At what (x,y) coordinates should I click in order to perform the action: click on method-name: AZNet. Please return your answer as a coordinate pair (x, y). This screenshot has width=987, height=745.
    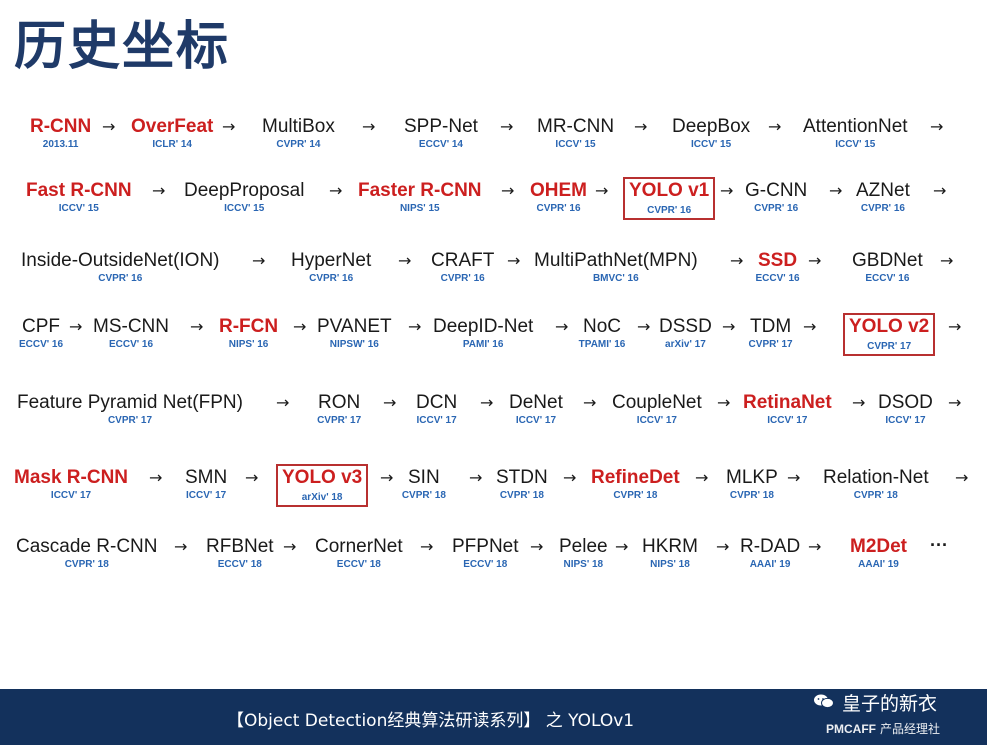
    Looking at the image, I should click on (883, 190).